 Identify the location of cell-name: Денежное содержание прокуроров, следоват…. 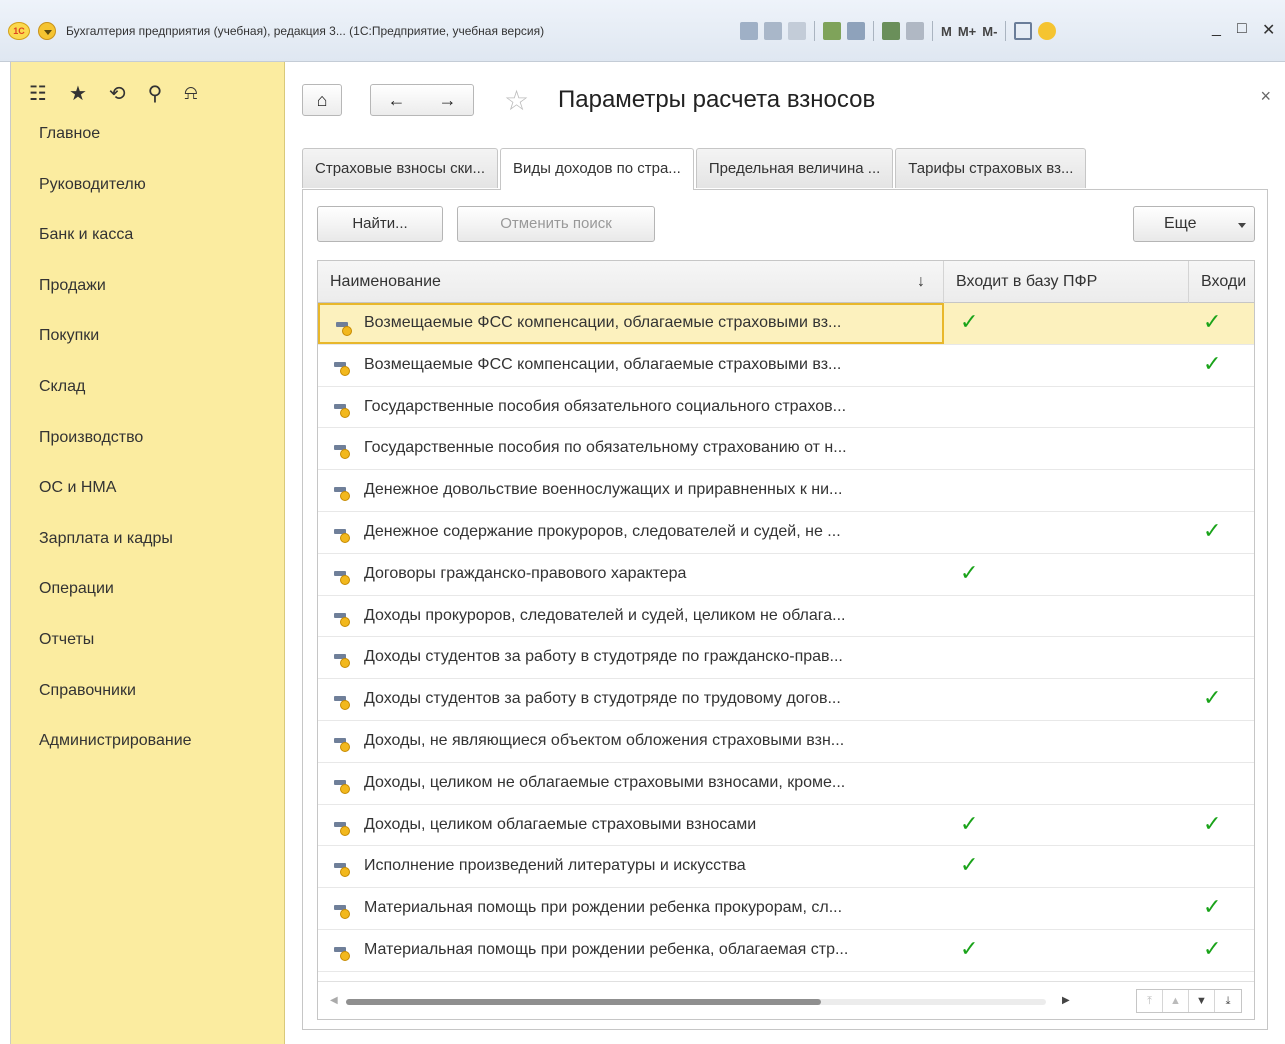
(631, 532).